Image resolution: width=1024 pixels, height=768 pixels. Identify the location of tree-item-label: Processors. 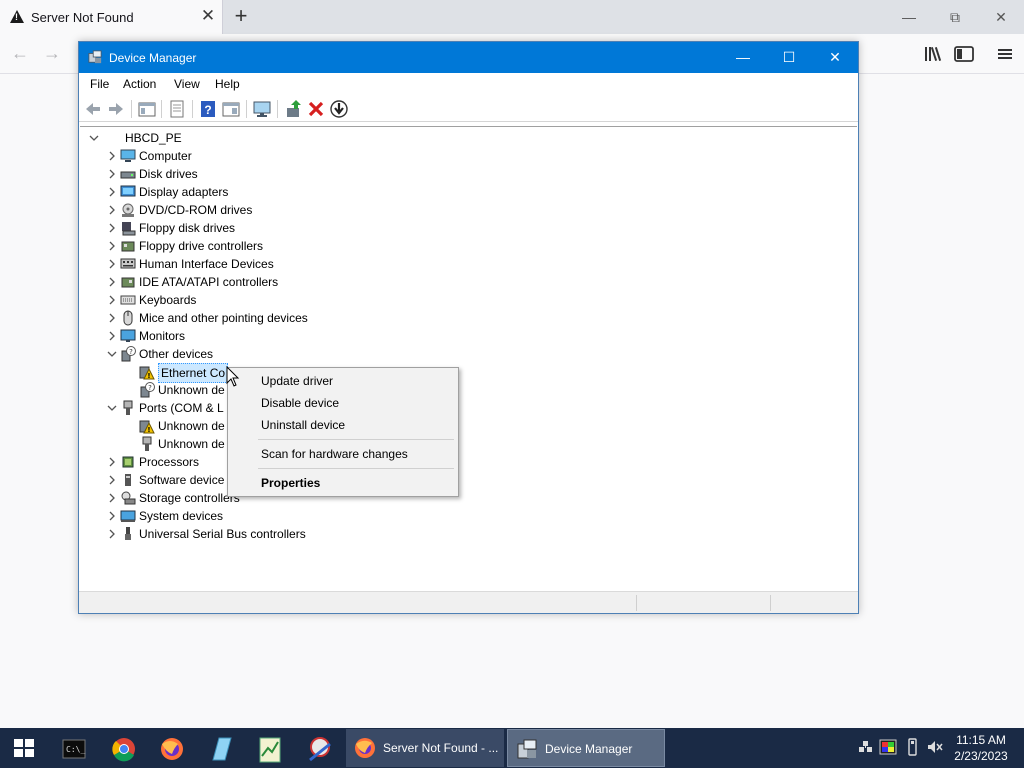
(169, 462).